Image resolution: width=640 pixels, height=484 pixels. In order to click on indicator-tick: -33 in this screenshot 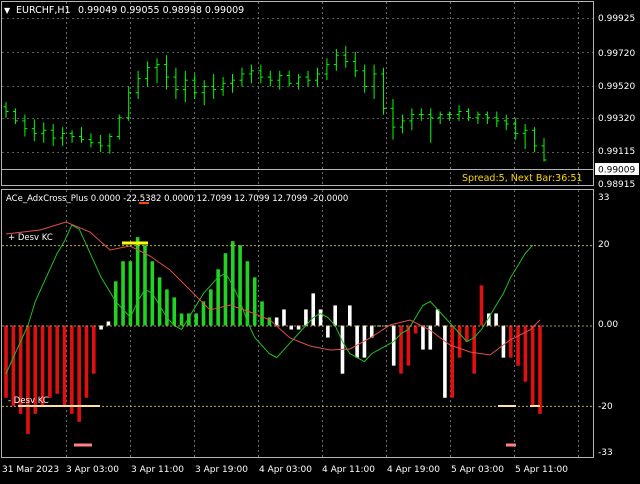, I will do `click(605, 453)`.